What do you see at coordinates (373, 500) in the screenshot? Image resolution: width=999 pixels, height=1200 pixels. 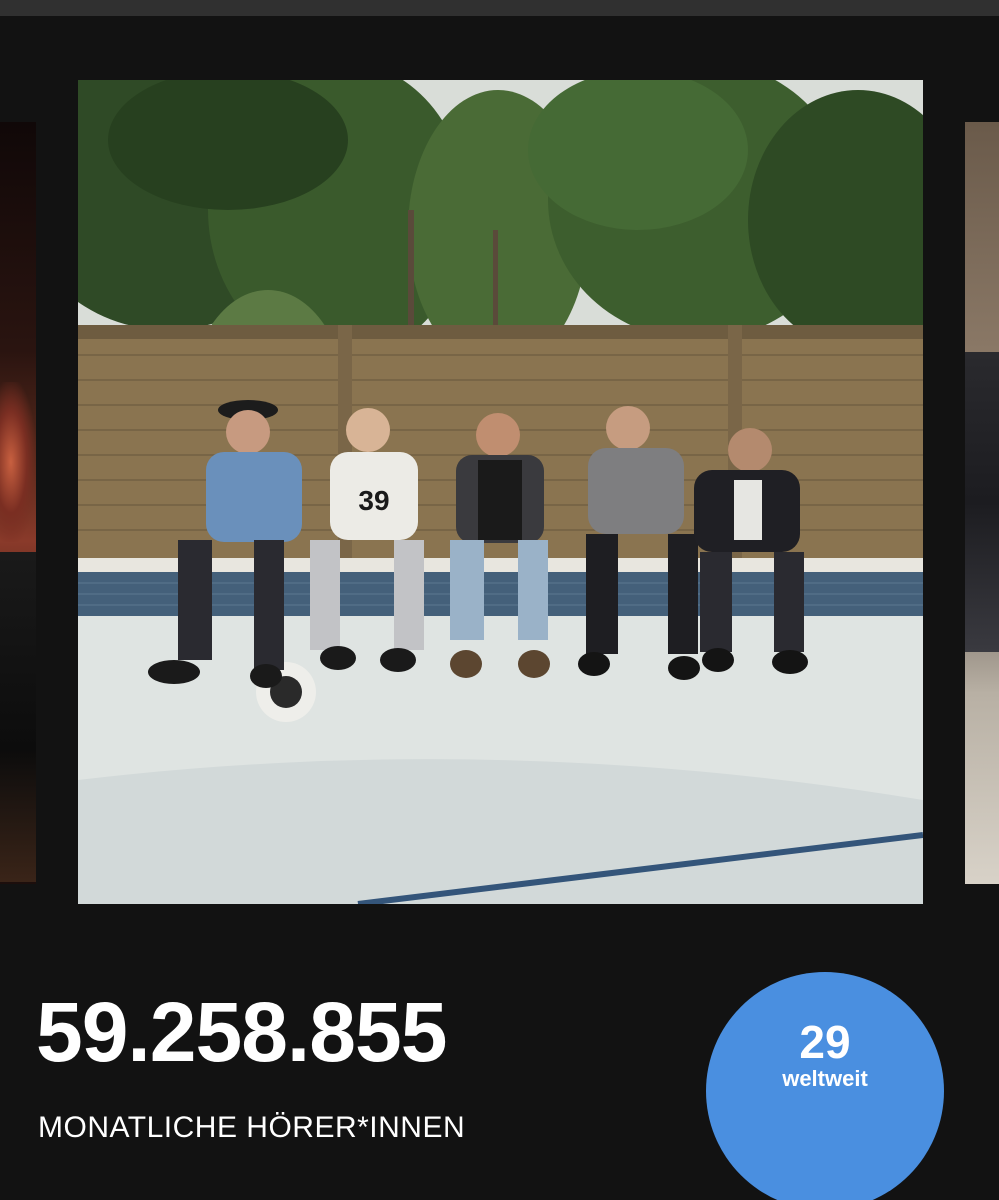 I see `svg-text: 39` at bounding box center [373, 500].